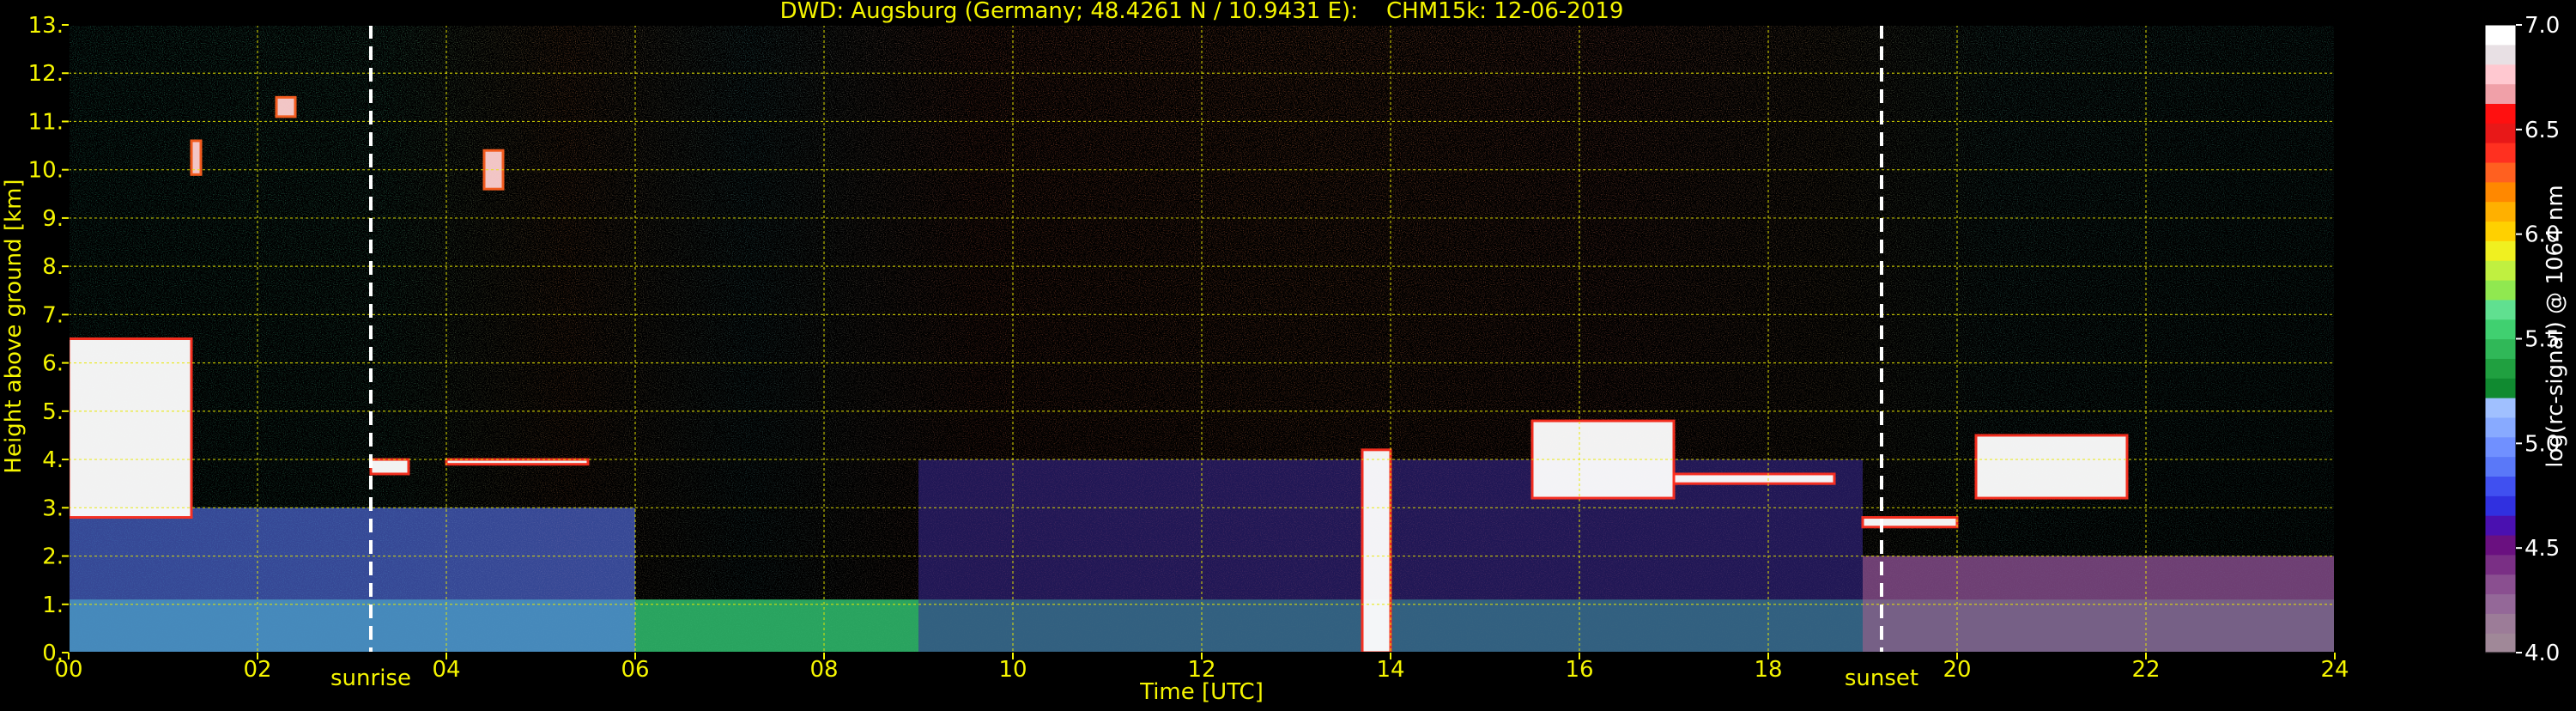  I want to click on colorbar-label: log(rc-signal) @ 1064 nm, so click(2555, 326).